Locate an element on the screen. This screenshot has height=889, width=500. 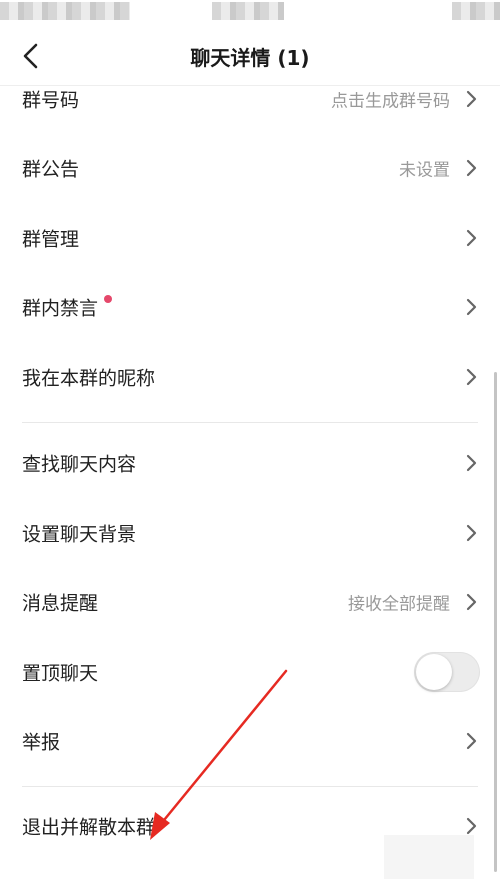
row-label: 退出并解散本群 is located at coordinates (89, 827).